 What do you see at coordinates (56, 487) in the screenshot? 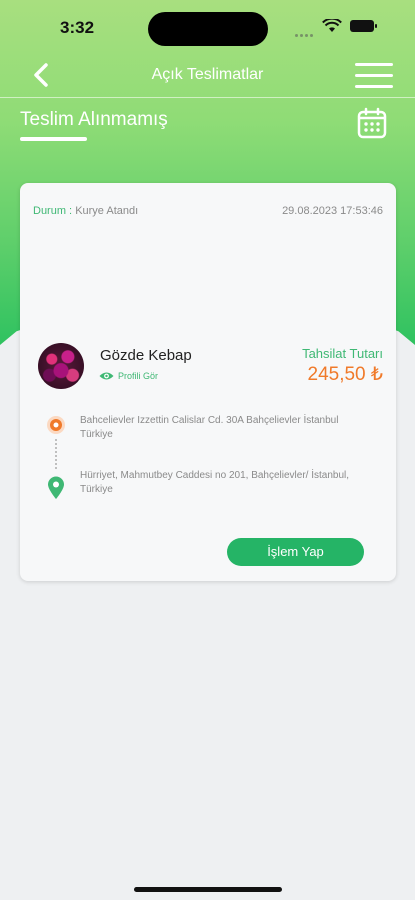
I see `destination-pin-icon` at bounding box center [56, 487].